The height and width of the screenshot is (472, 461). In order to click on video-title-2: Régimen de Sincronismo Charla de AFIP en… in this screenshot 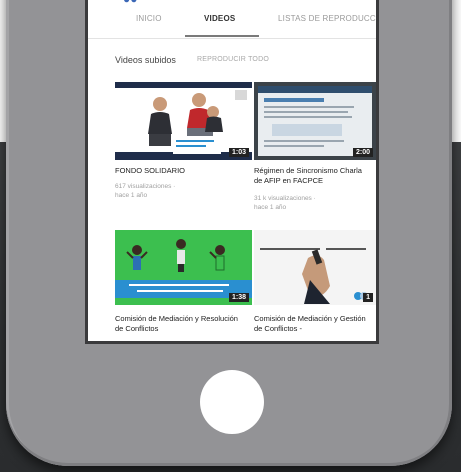, I will do `click(313, 175)`.